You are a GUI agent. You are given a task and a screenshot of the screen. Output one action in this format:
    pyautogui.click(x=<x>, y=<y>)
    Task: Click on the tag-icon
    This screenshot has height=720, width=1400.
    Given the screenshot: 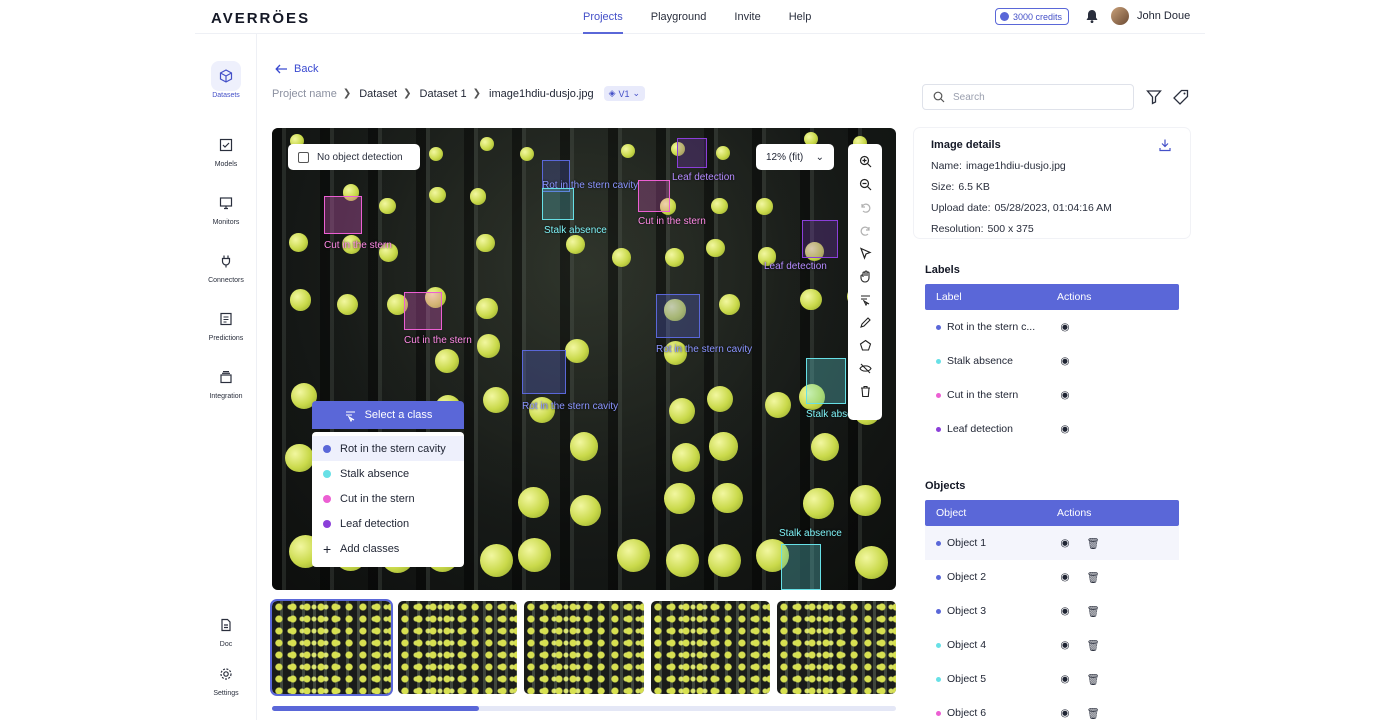 What is the action you would take?
    pyautogui.click(x=1181, y=97)
    